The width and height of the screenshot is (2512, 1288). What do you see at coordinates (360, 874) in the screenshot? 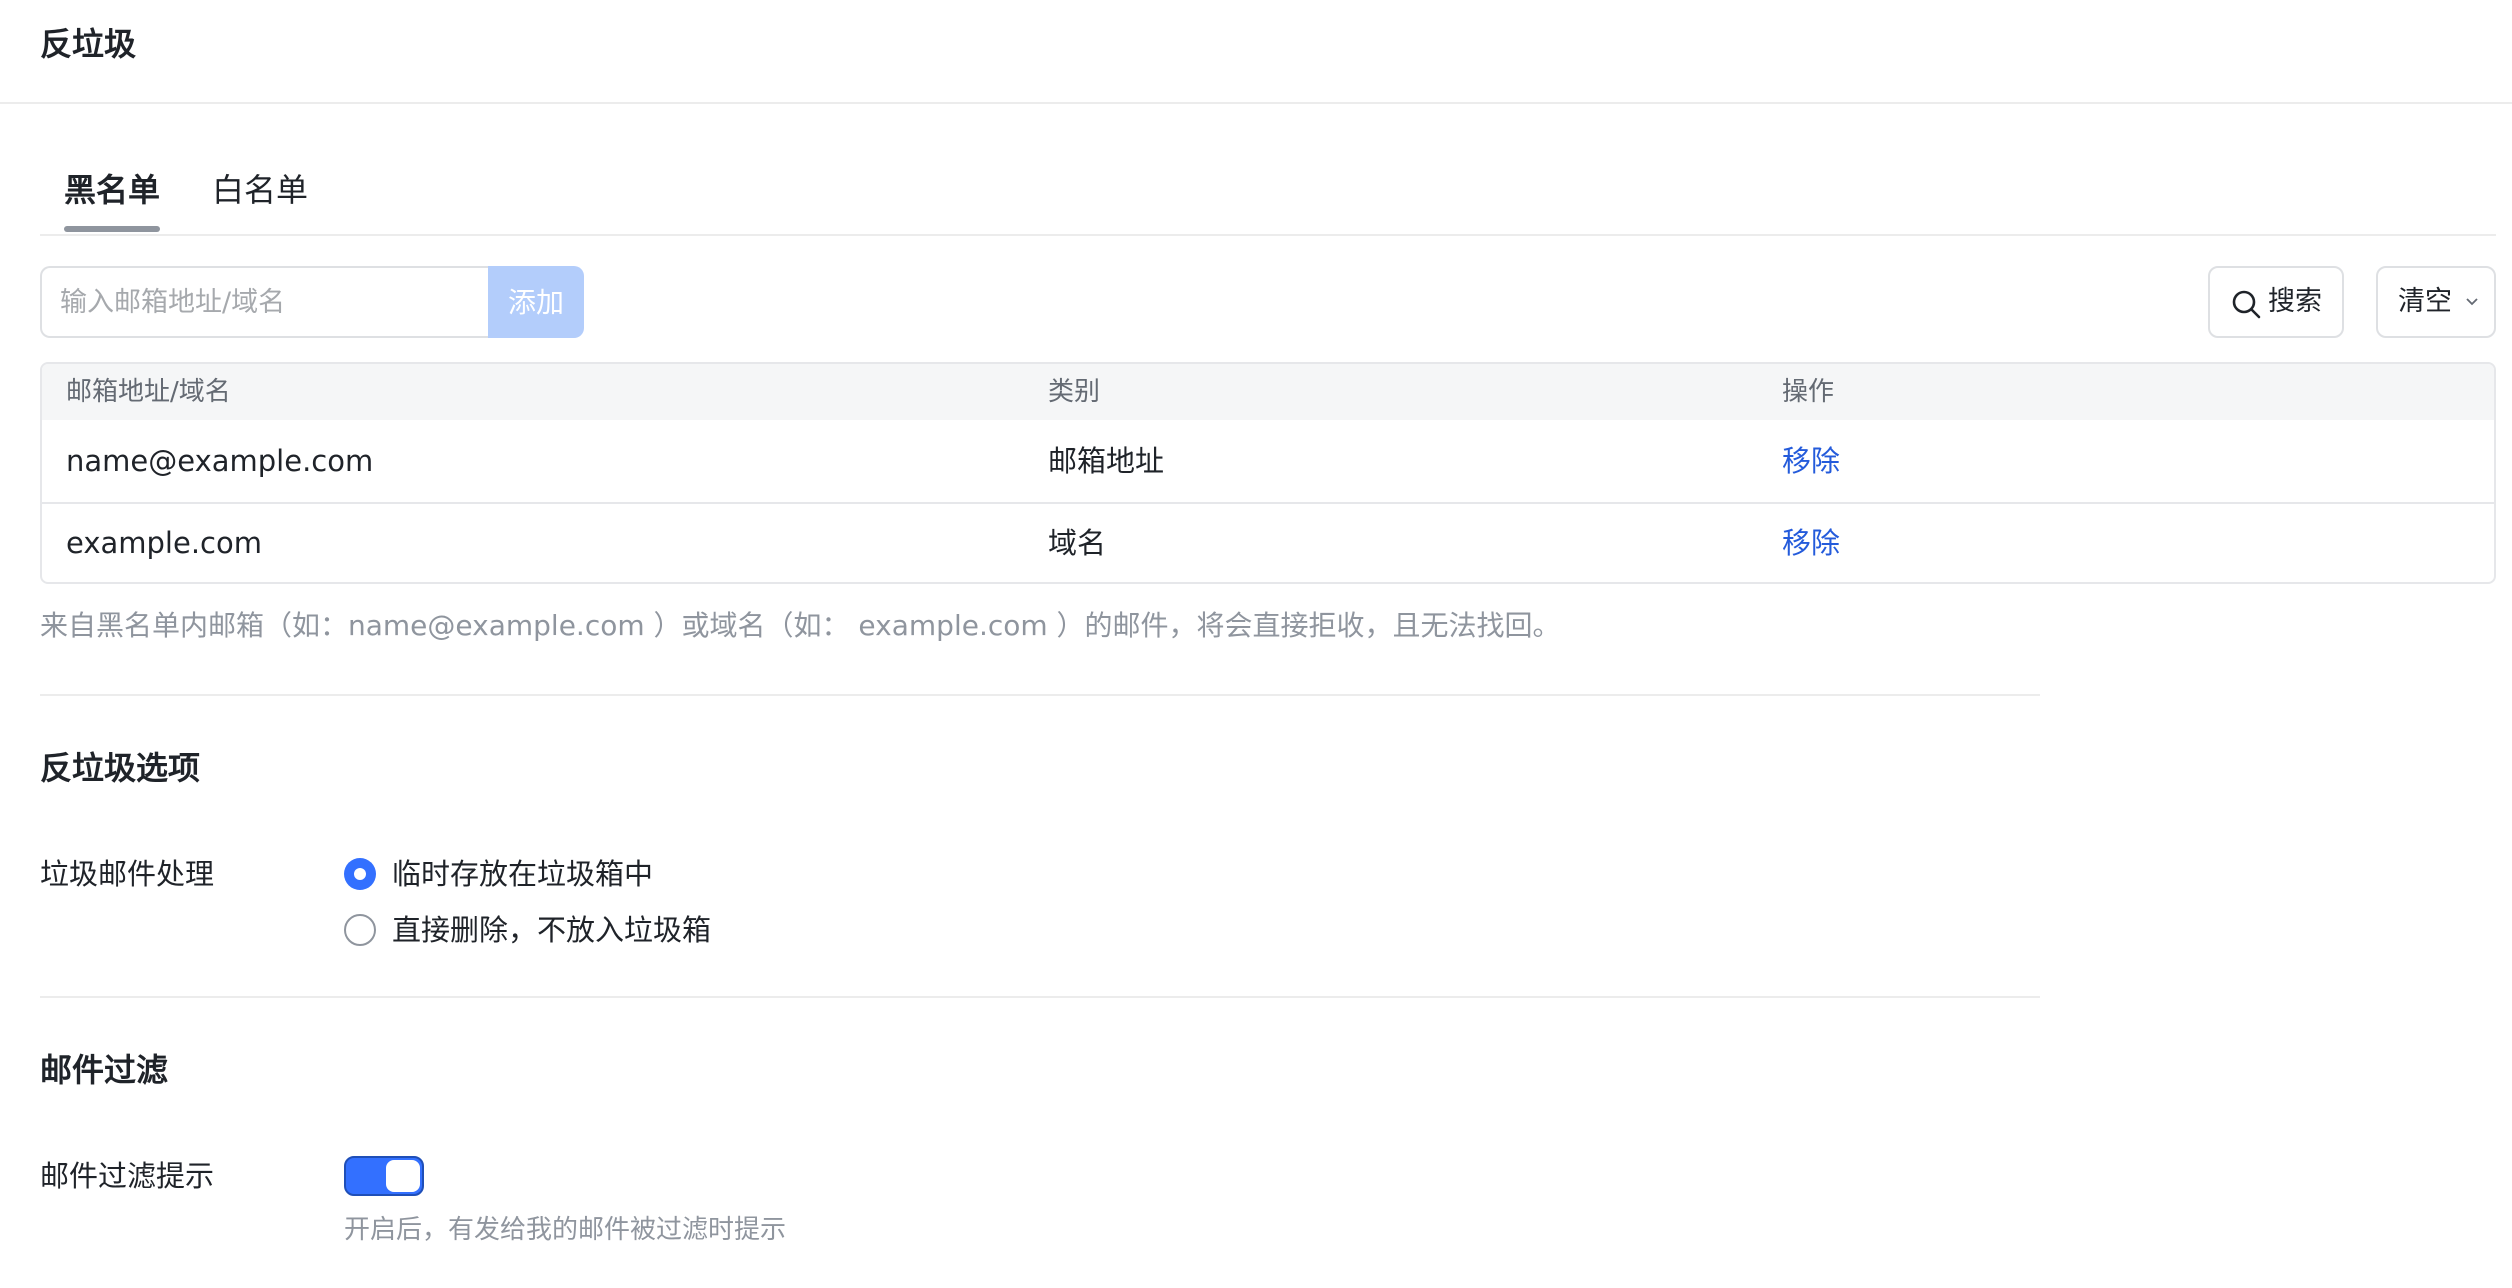
I see `radio-checked-icon` at bounding box center [360, 874].